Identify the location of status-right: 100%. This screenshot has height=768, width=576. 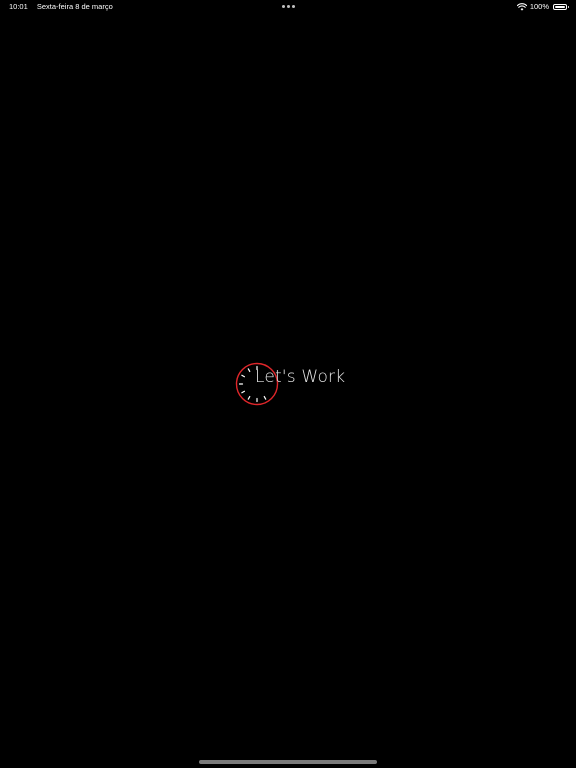
(542, 7).